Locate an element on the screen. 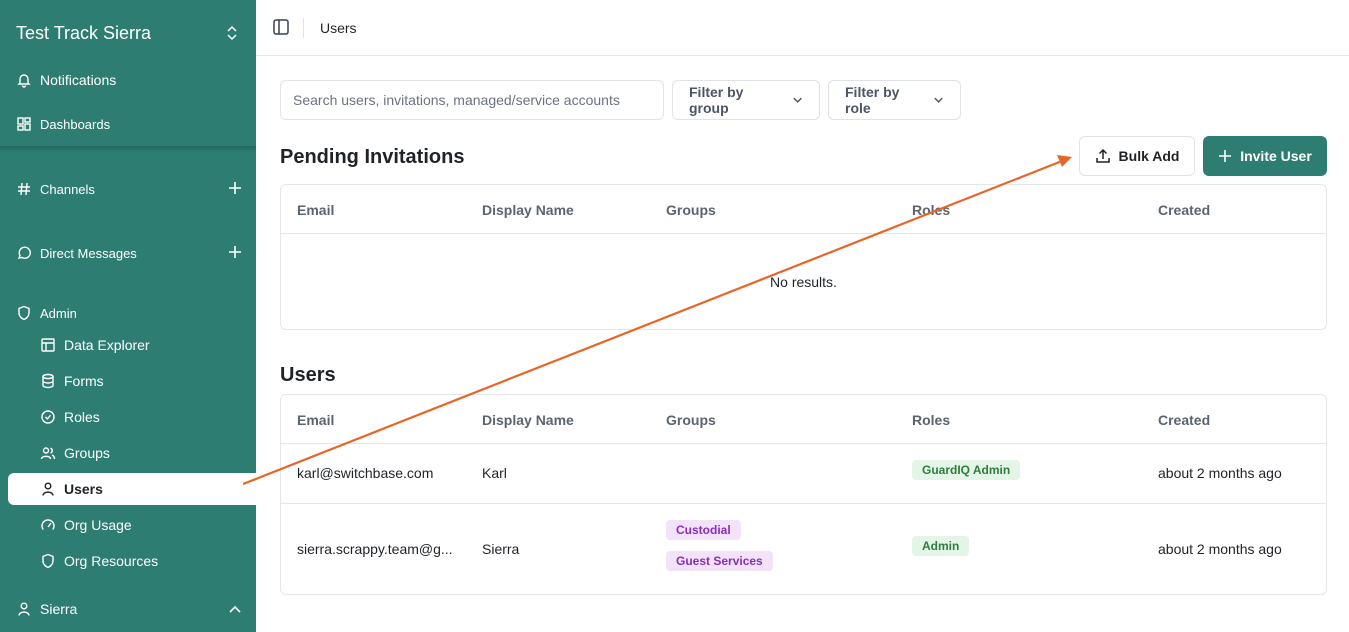 The height and width of the screenshot is (632, 1349). top-bar: Users is located at coordinates (802, 28).